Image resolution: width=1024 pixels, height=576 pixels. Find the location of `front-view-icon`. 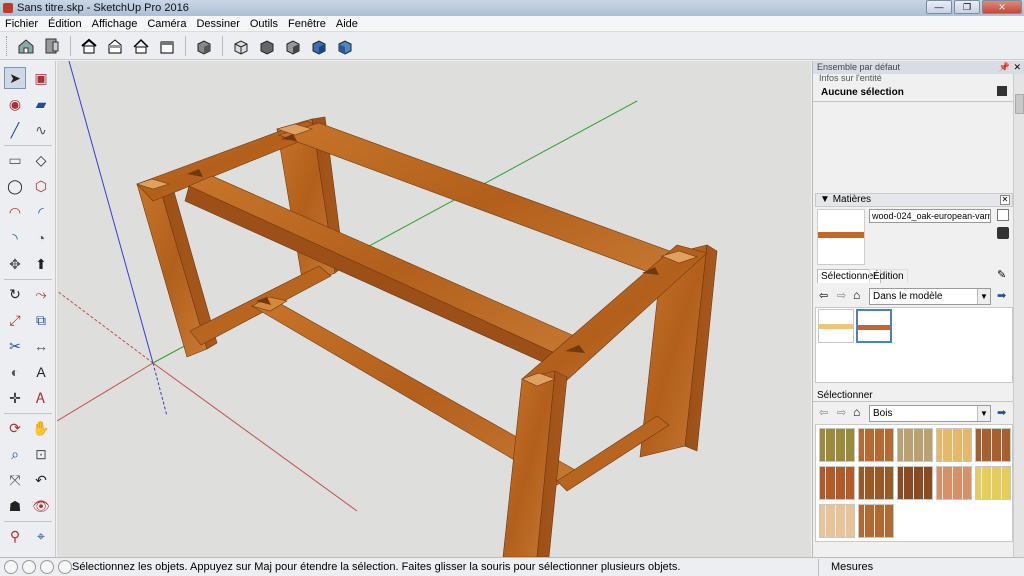

front-view-icon is located at coordinates (115, 46).